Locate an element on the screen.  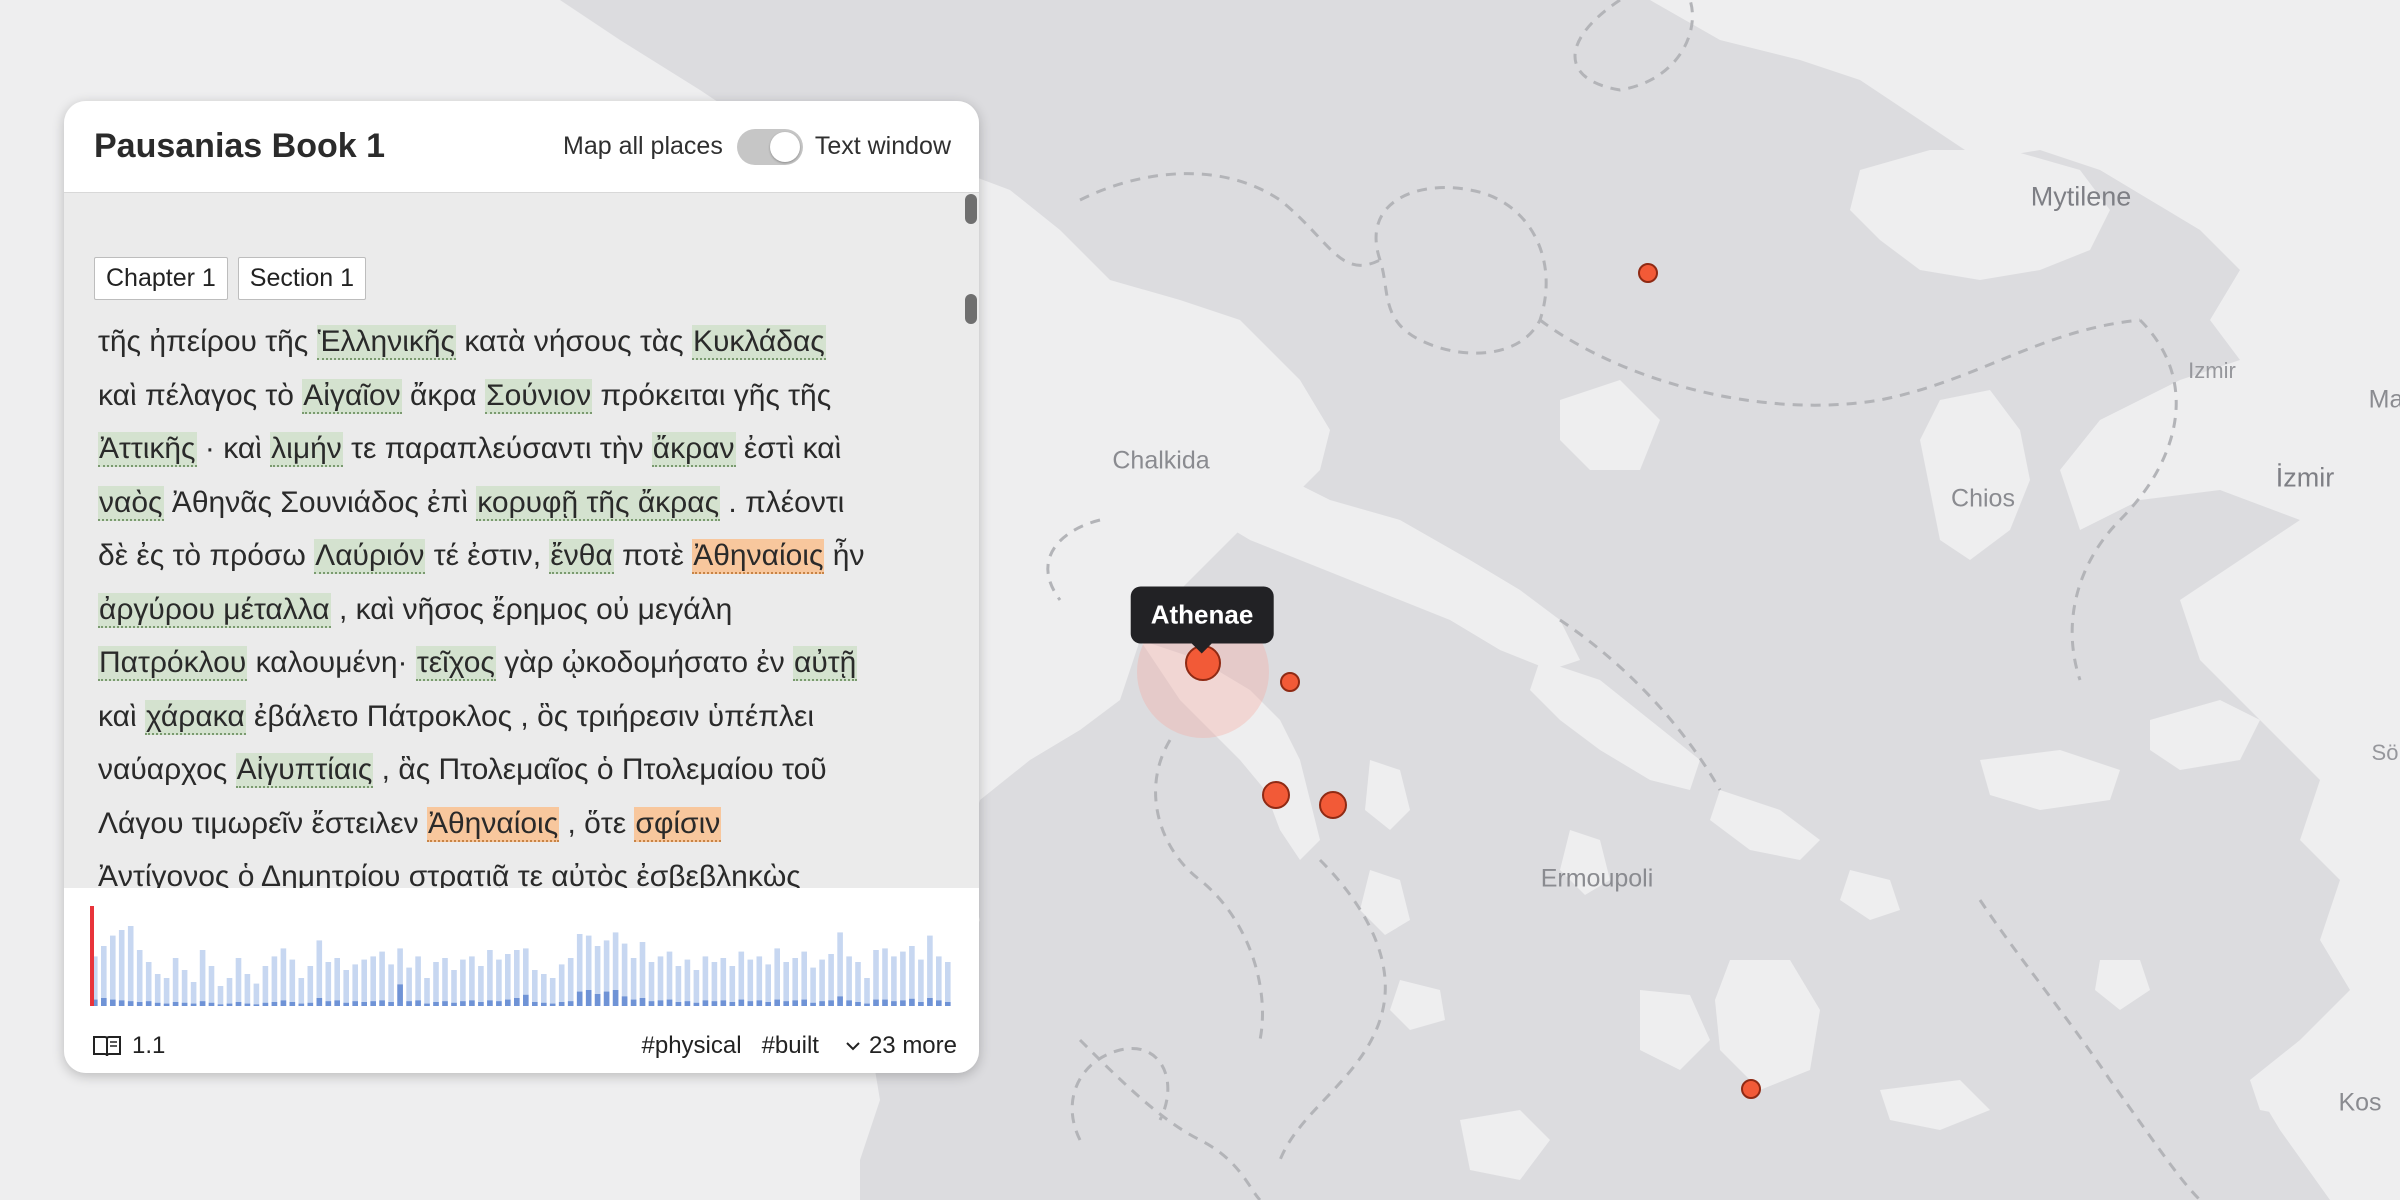
chapter-chip: Chapter 1 is located at coordinates (161, 278).